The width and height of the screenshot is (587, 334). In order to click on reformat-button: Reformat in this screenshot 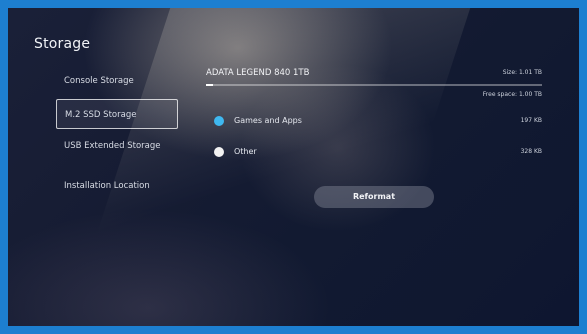, I will do `click(374, 197)`.